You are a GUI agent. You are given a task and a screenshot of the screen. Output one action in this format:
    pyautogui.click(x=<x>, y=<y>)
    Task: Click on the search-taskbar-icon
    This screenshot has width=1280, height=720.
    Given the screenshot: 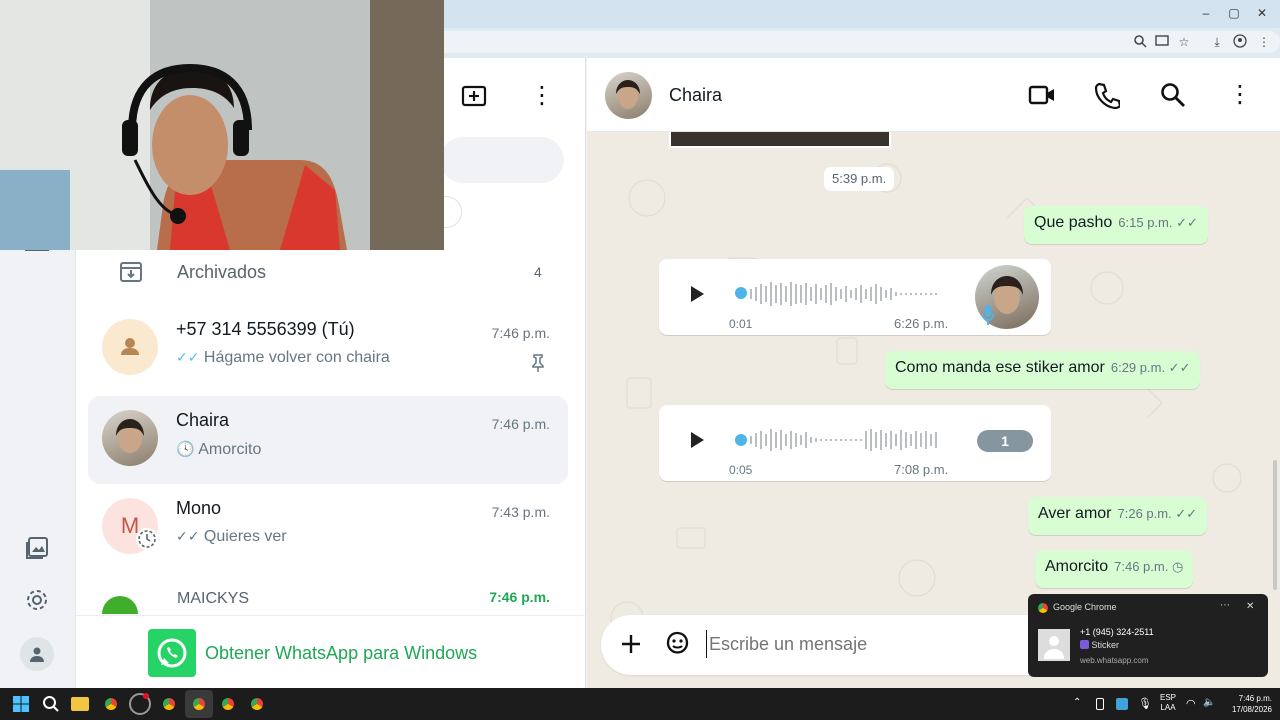 What is the action you would take?
    pyautogui.click(x=51, y=704)
    